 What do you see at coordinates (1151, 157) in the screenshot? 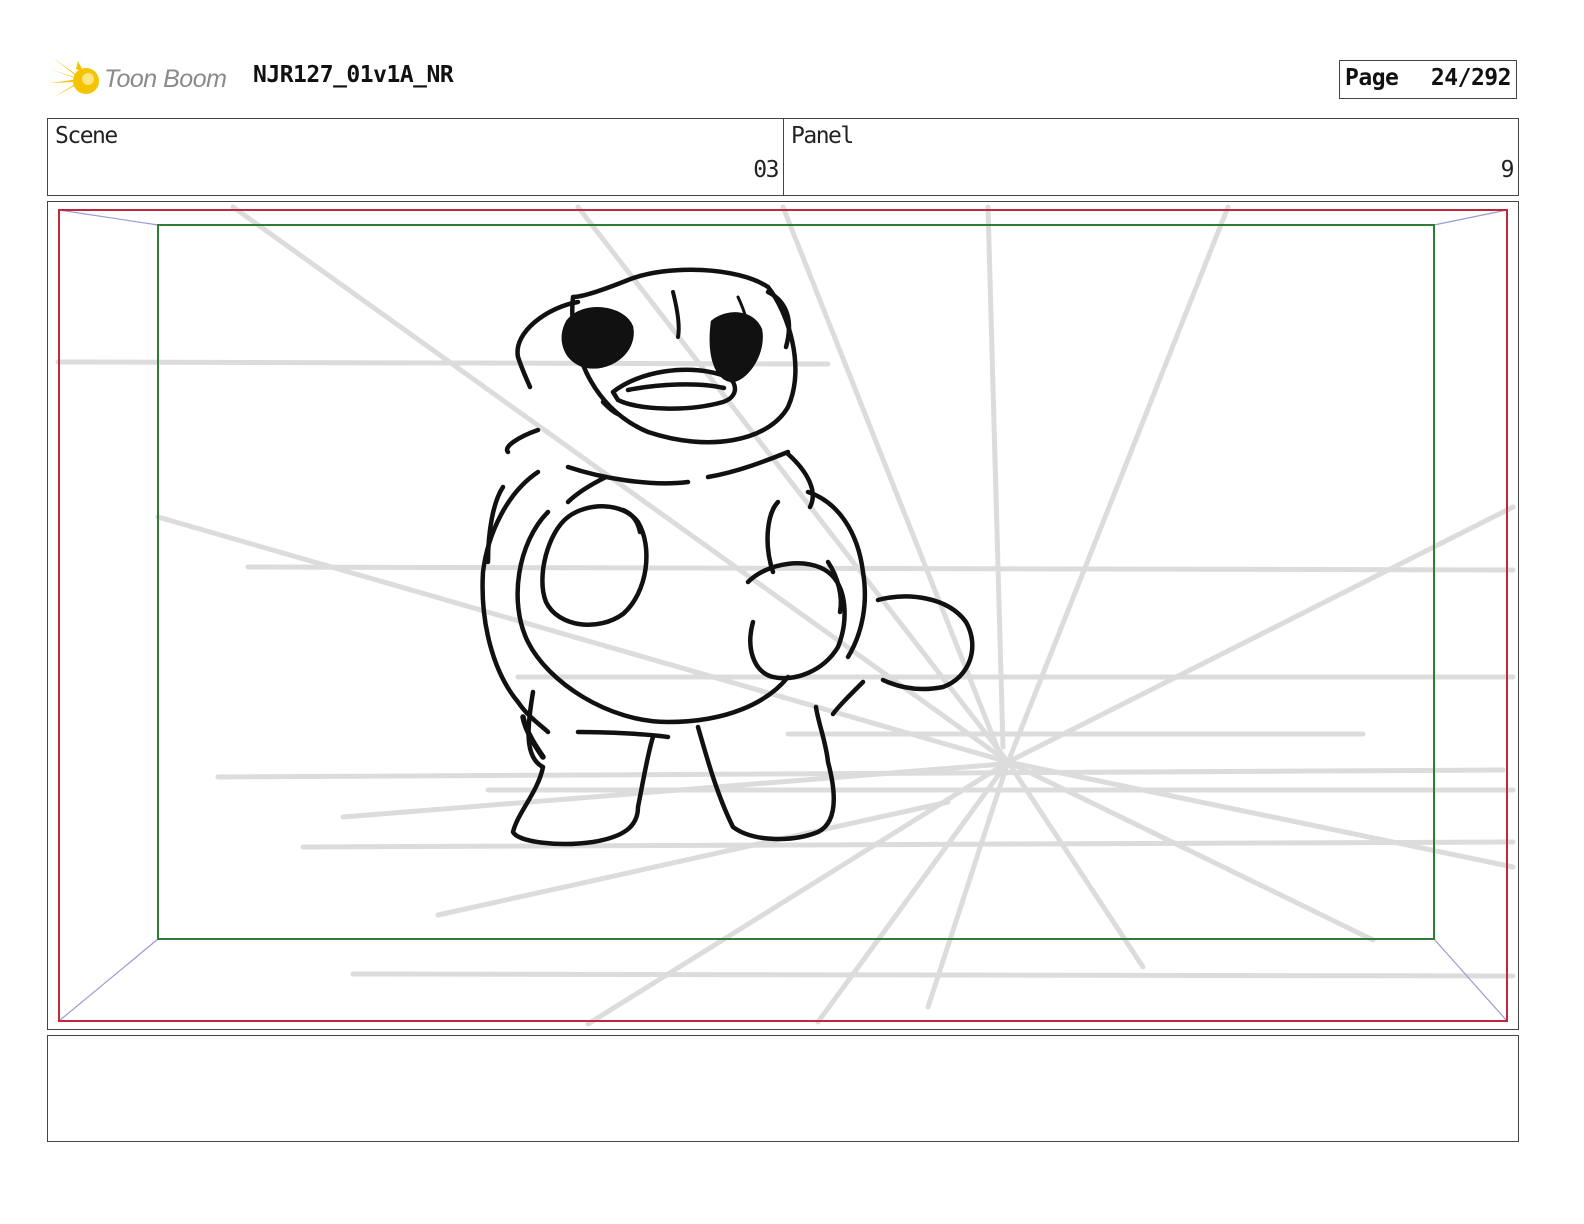
I see `panel-cell: Panel 9` at bounding box center [1151, 157].